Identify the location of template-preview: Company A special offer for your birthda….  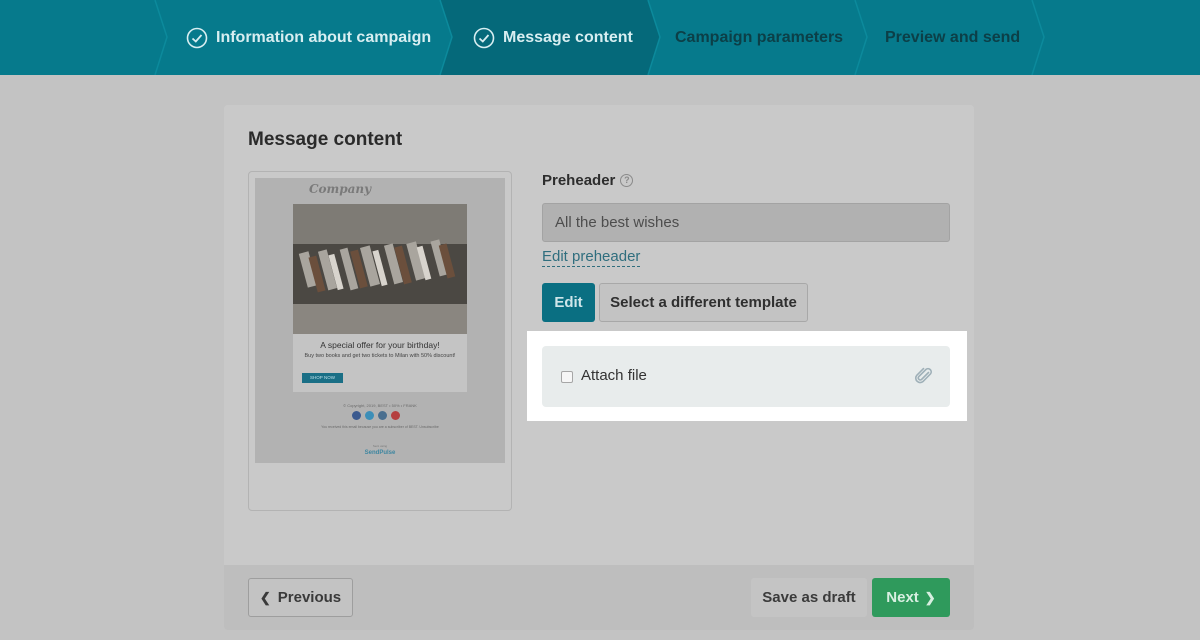
(380, 341).